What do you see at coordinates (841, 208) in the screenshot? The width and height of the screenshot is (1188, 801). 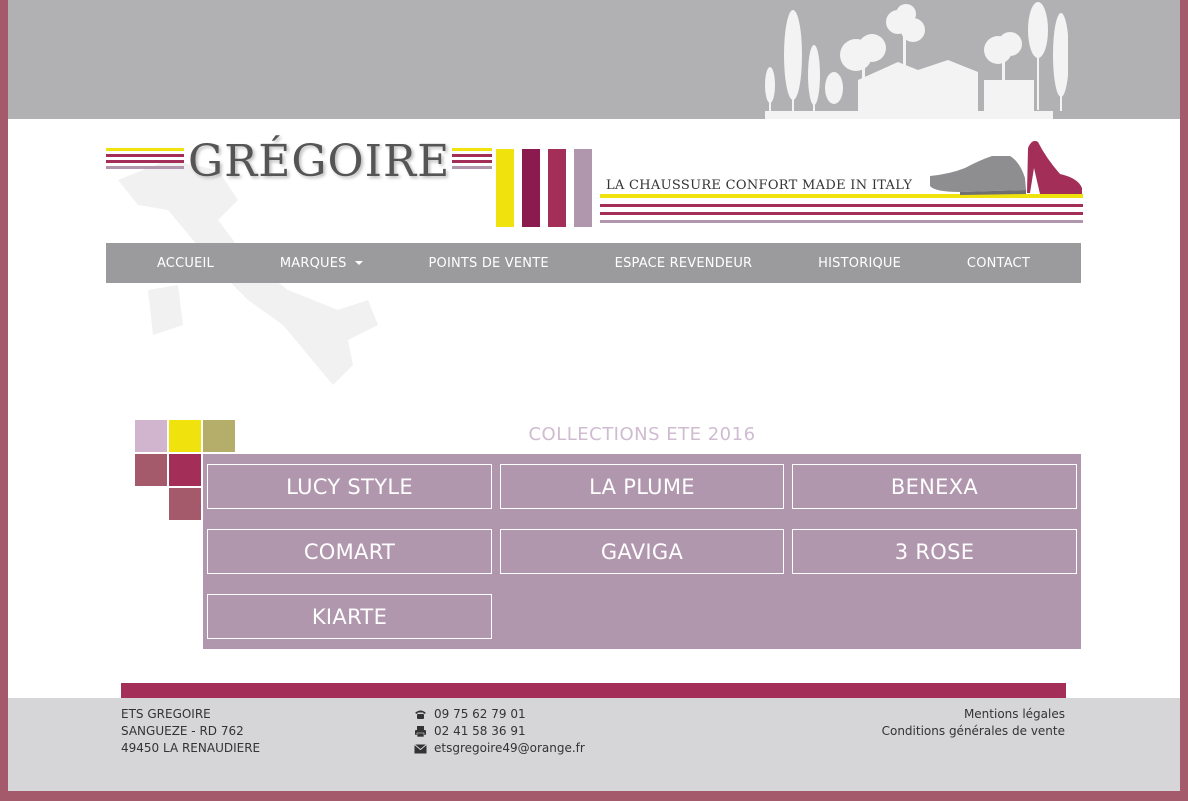 I see `tagline-stripes` at bounding box center [841, 208].